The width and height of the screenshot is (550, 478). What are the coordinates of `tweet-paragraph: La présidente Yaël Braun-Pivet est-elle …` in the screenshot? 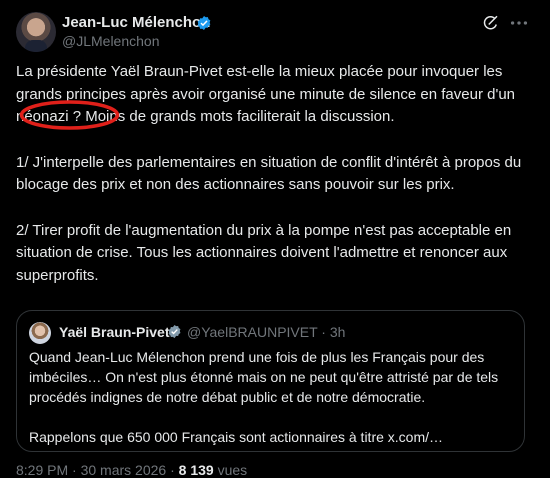 It's located at (265, 94).